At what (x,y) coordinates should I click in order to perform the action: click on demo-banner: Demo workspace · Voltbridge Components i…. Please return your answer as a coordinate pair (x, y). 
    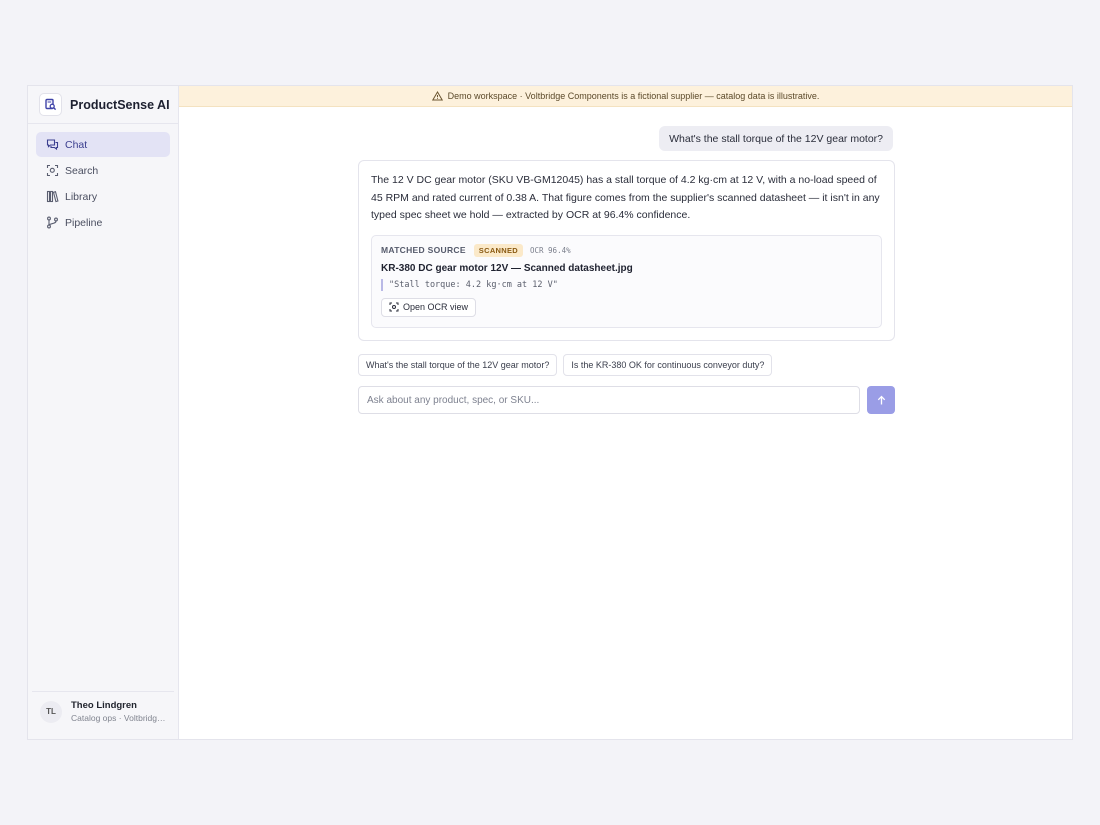
    Looking at the image, I should click on (625, 96).